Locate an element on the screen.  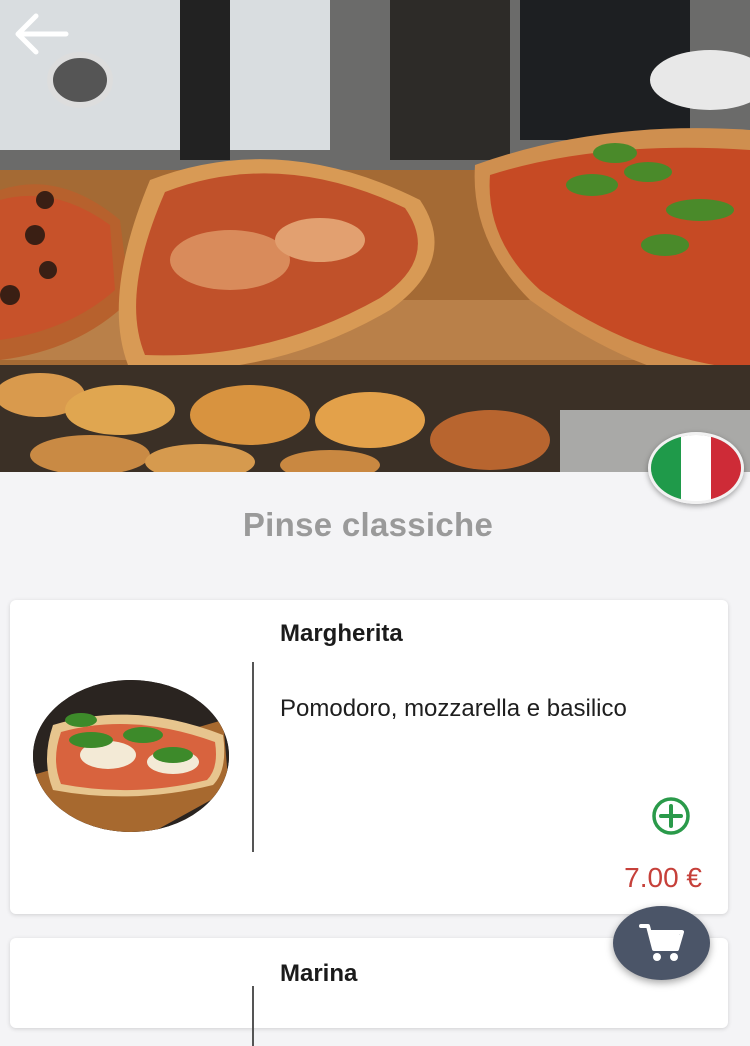
add-to-cart-button is located at coordinates (671, 816).